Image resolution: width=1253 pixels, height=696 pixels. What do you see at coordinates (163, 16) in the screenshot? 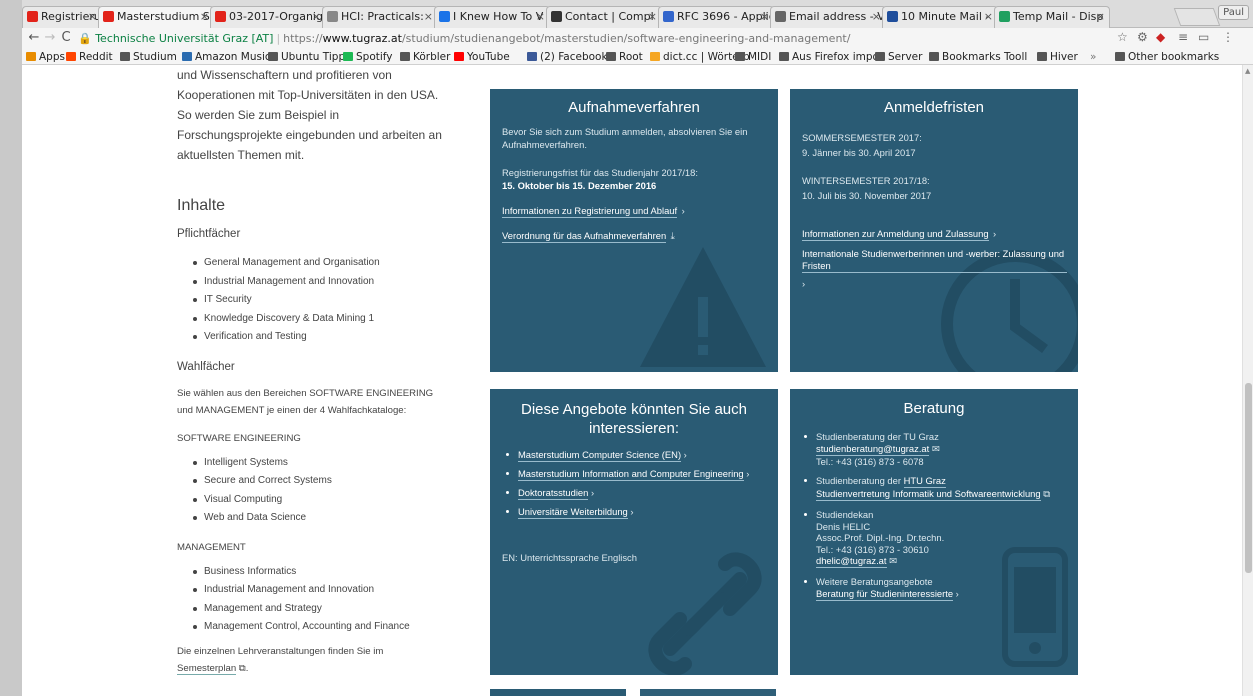
I see `tab-title: Masterstudium S` at bounding box center [163, 16].